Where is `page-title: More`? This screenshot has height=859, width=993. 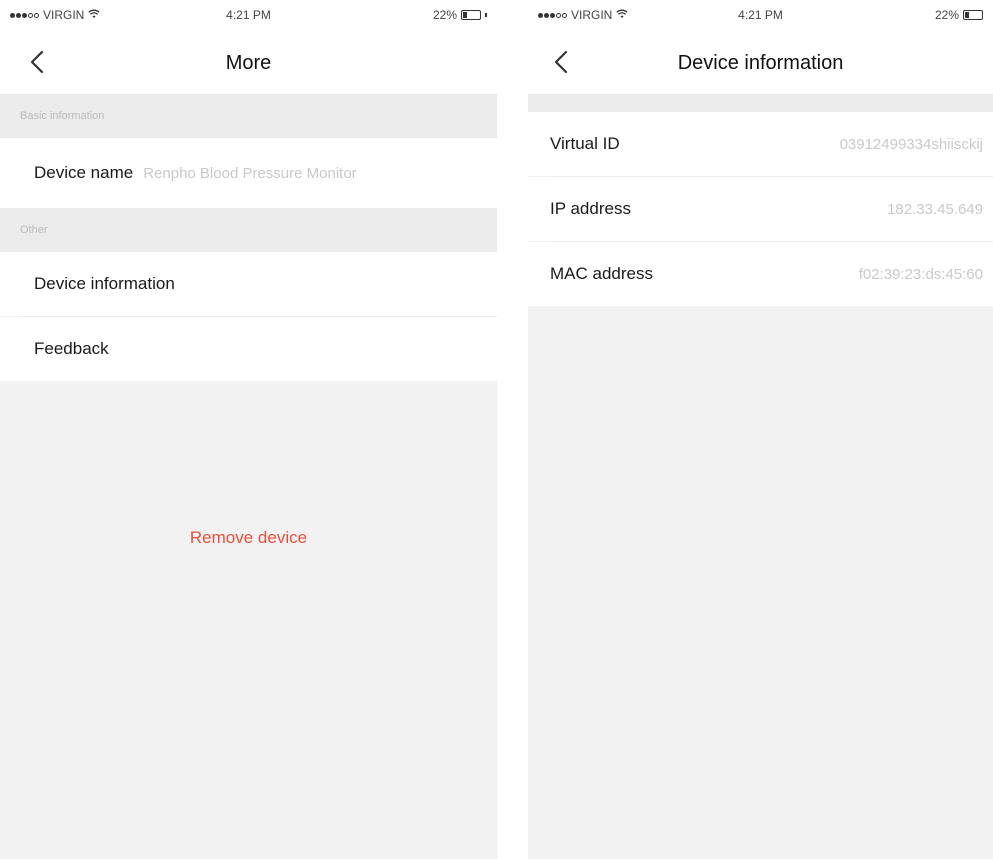 page-title: More is located at coordinates (248, 63).